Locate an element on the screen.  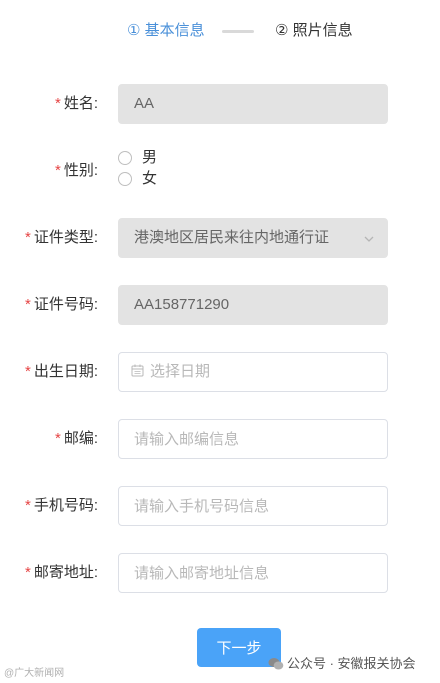
row-address: * 邮寄地址: is located at coordinates (220, 573).